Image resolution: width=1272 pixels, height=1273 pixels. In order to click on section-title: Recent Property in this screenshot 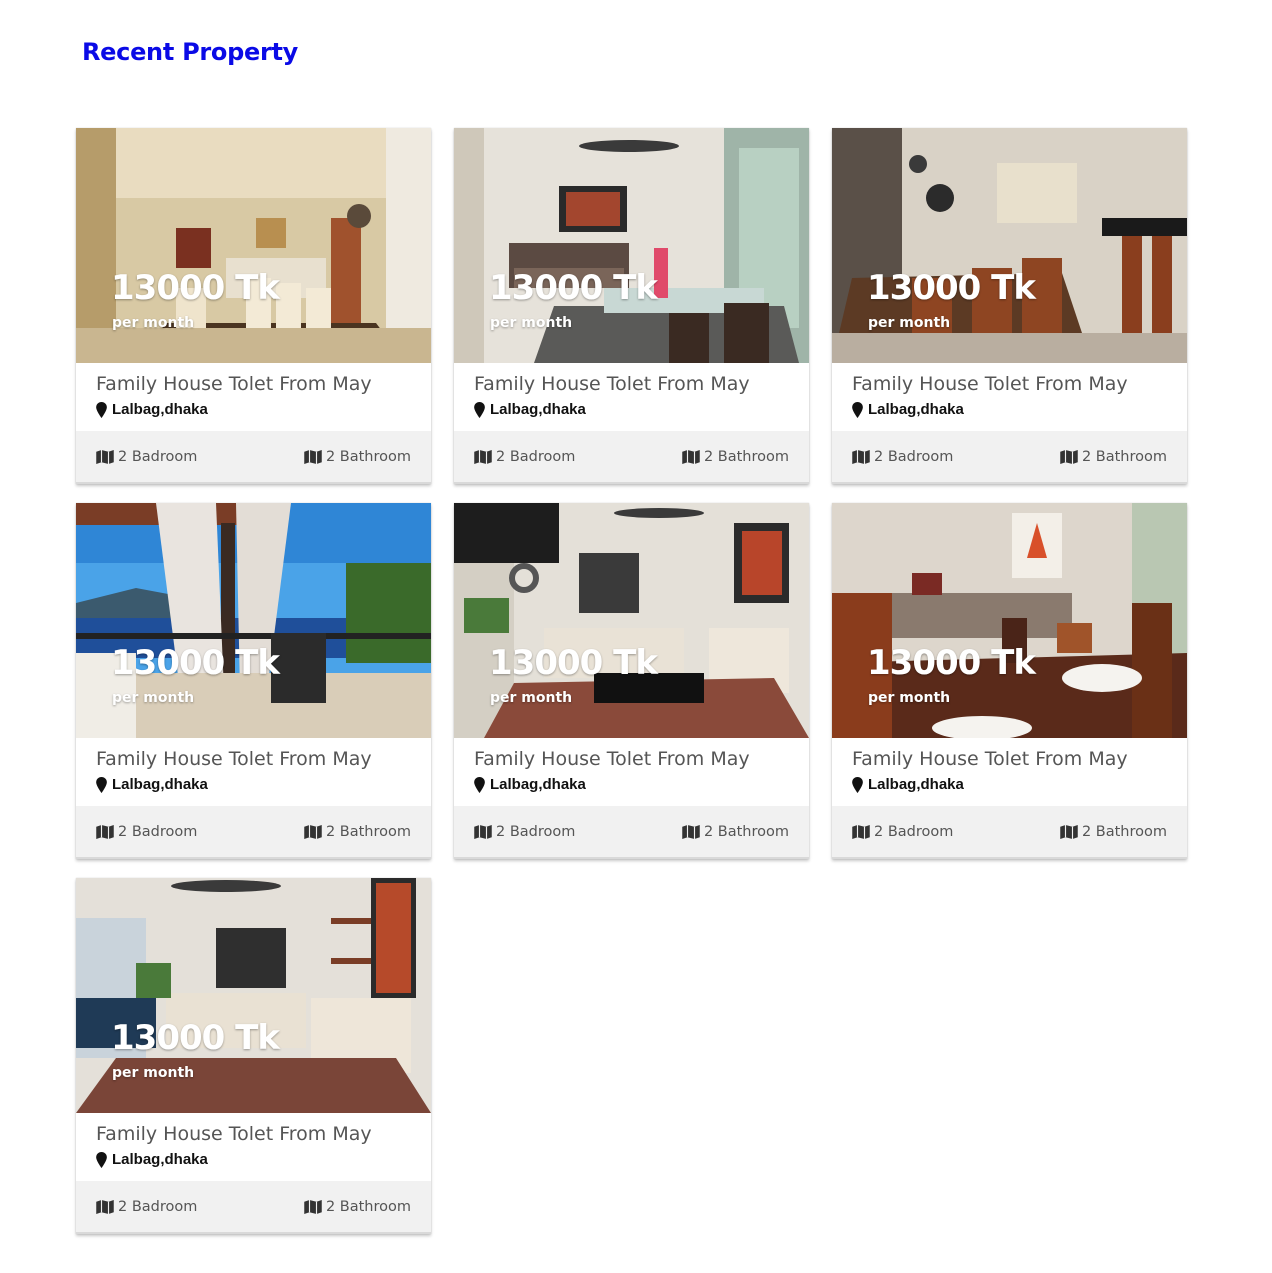, I will do `click(190, 52)`.